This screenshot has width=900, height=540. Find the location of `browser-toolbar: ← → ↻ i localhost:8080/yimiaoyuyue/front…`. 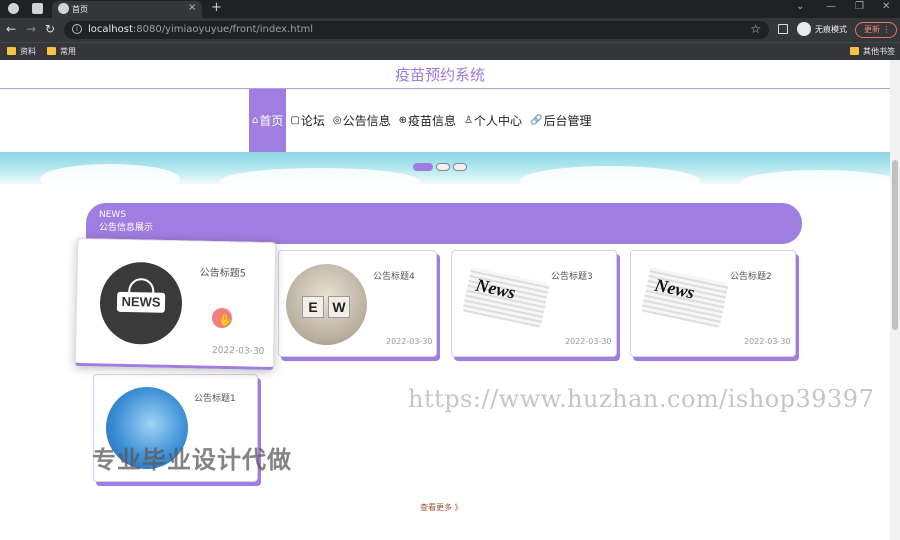

browser-toolbar: ← → ↻ i localhost:8080/yimiaoyuyue/front… is located at coordinates (450, 30).